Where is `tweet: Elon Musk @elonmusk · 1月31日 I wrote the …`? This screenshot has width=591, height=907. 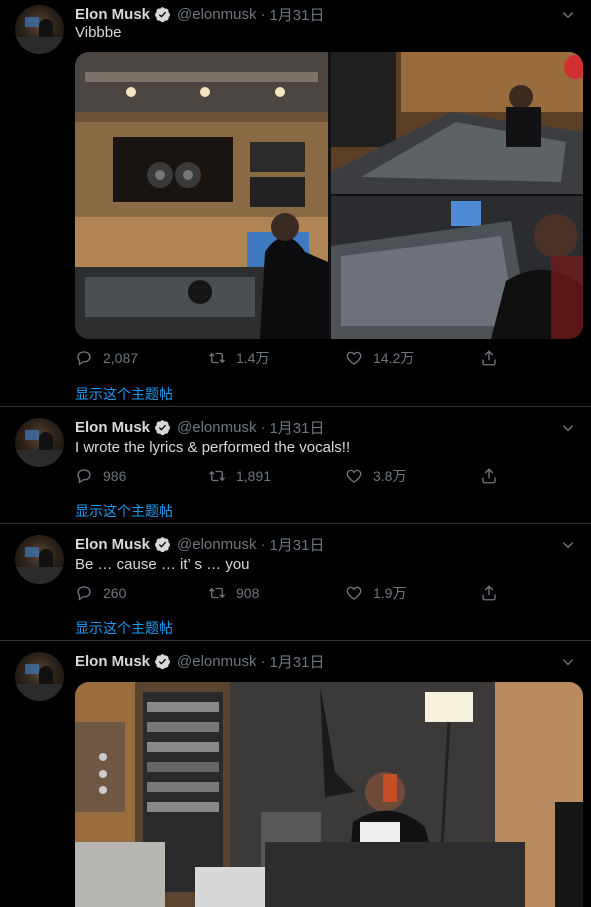
tweet: Elon Musk @elonmusk · 1月31日 I wrote the … is located at coordinates (295, 465).